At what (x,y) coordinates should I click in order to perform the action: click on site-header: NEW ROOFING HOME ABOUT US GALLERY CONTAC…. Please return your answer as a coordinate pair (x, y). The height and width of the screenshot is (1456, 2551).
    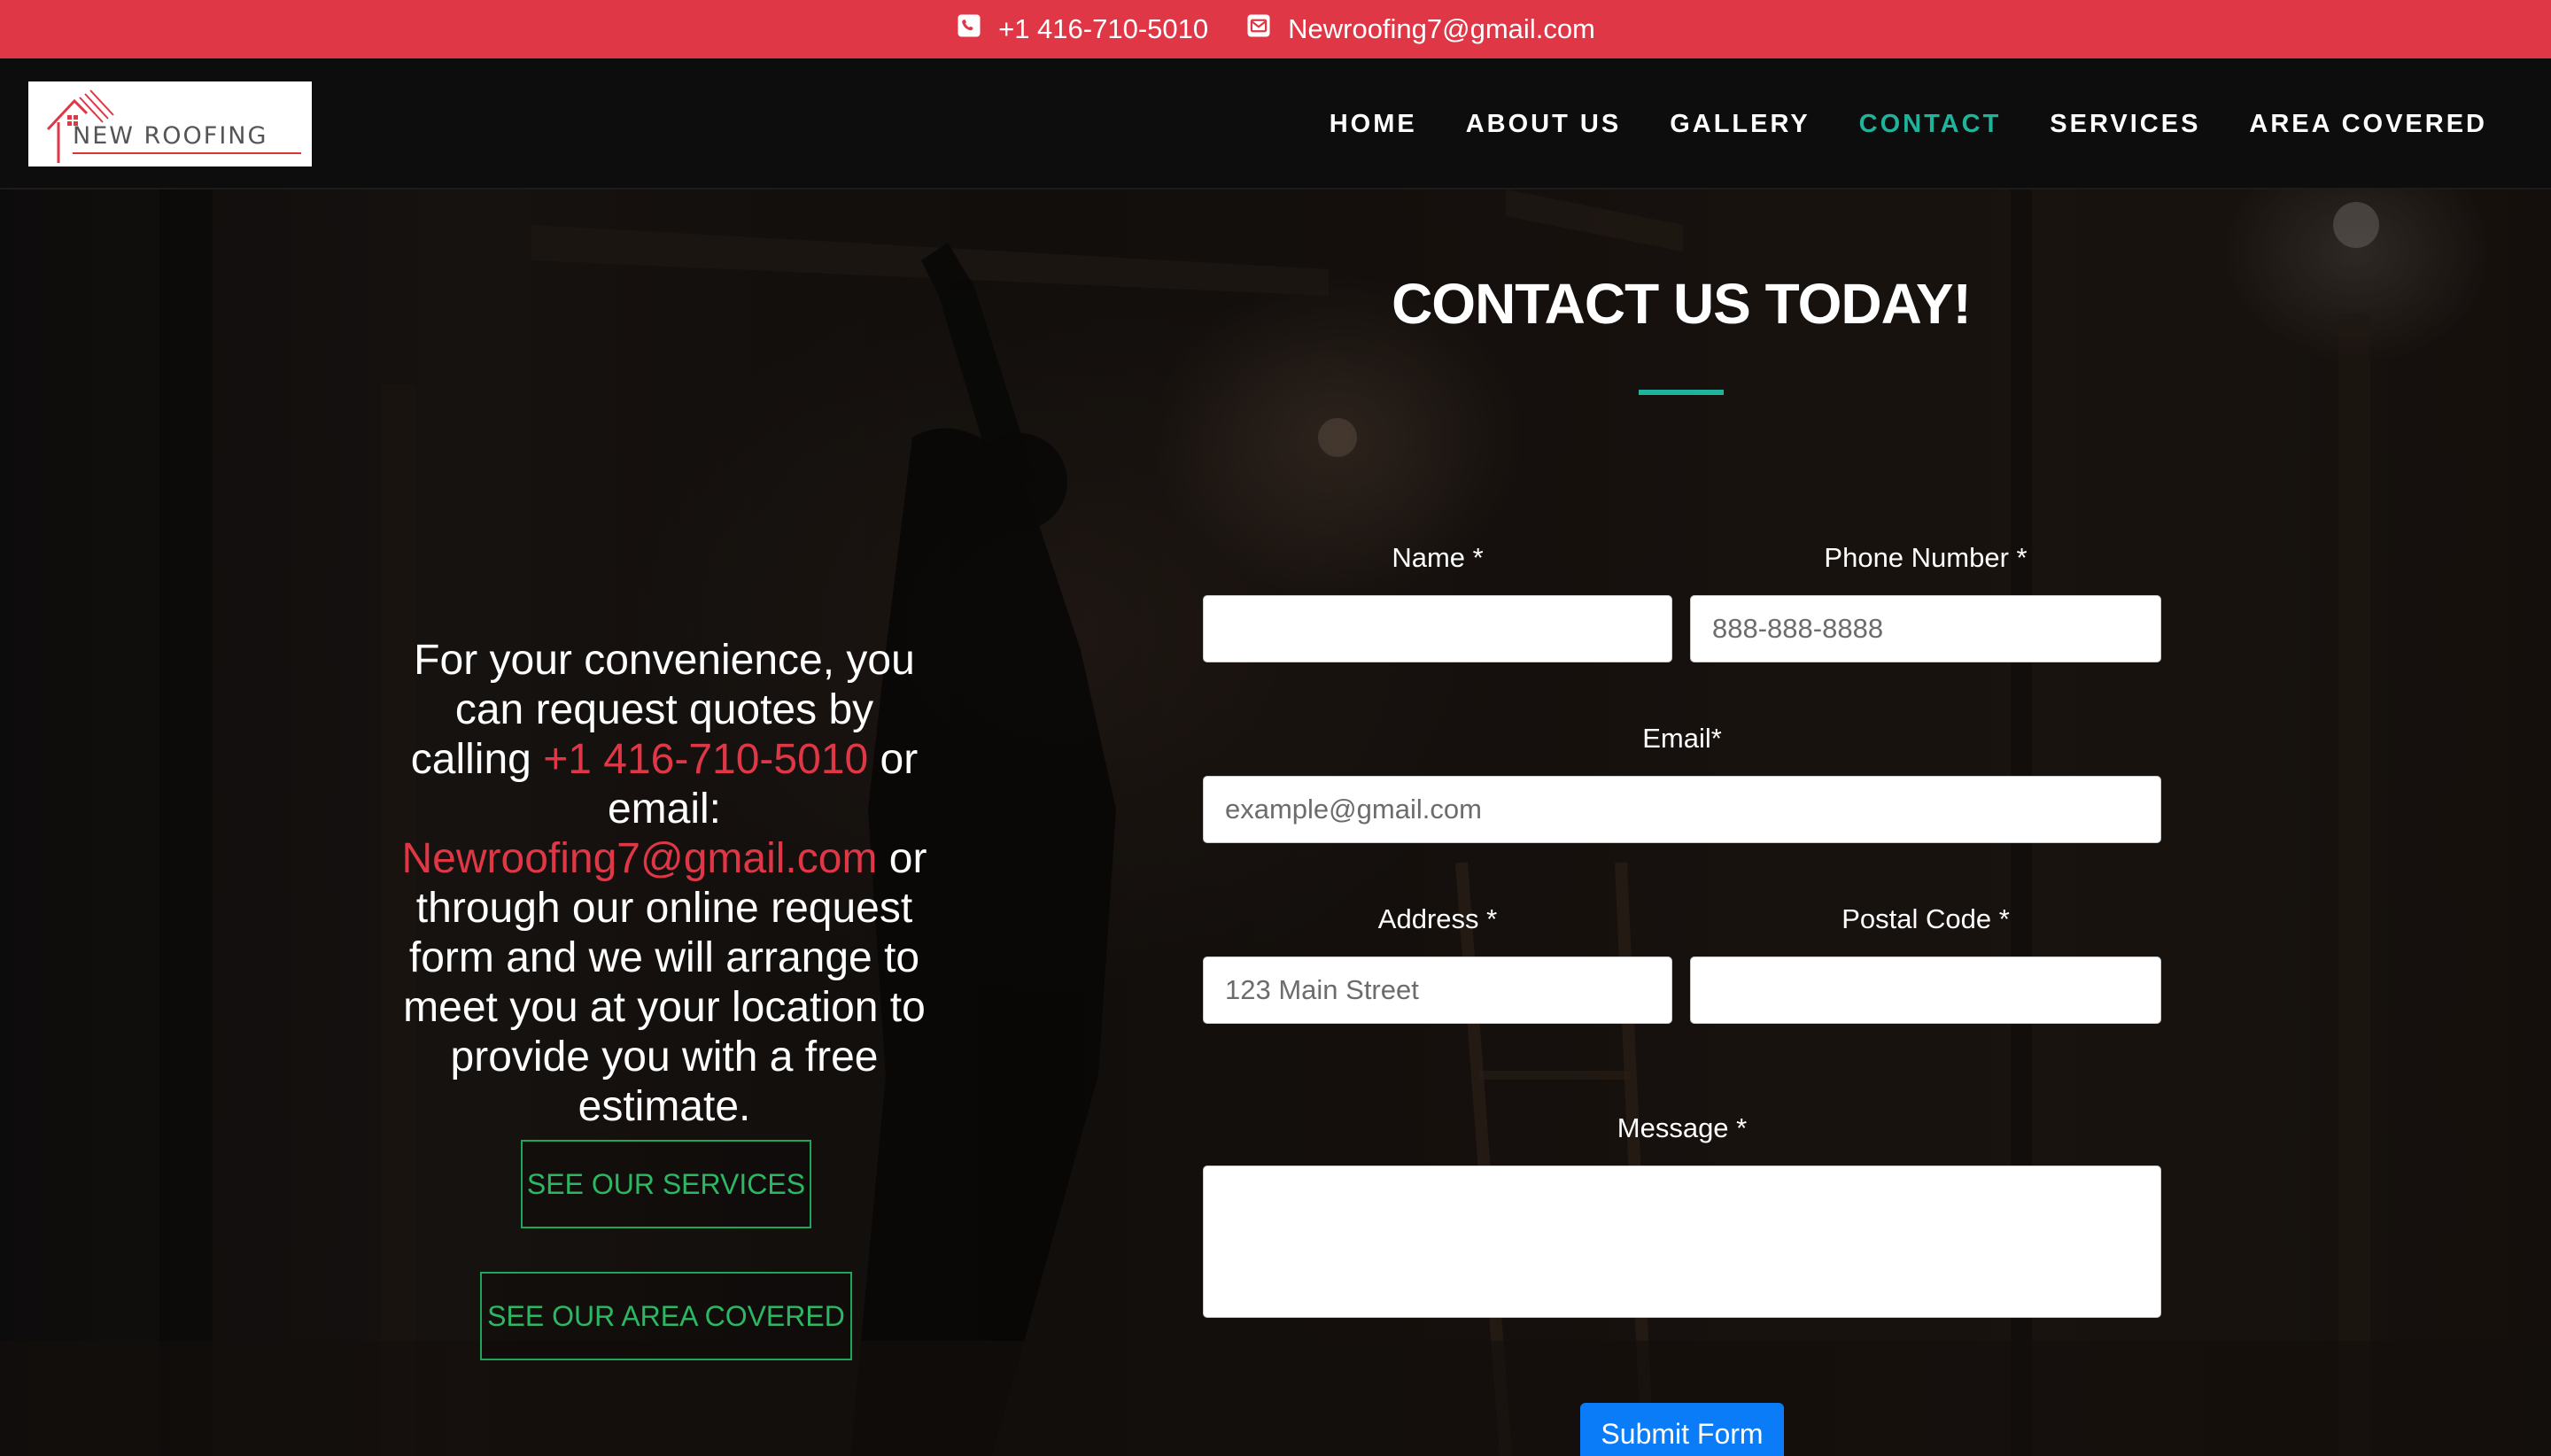
    Looking at the image, I should click on (1275, 124).